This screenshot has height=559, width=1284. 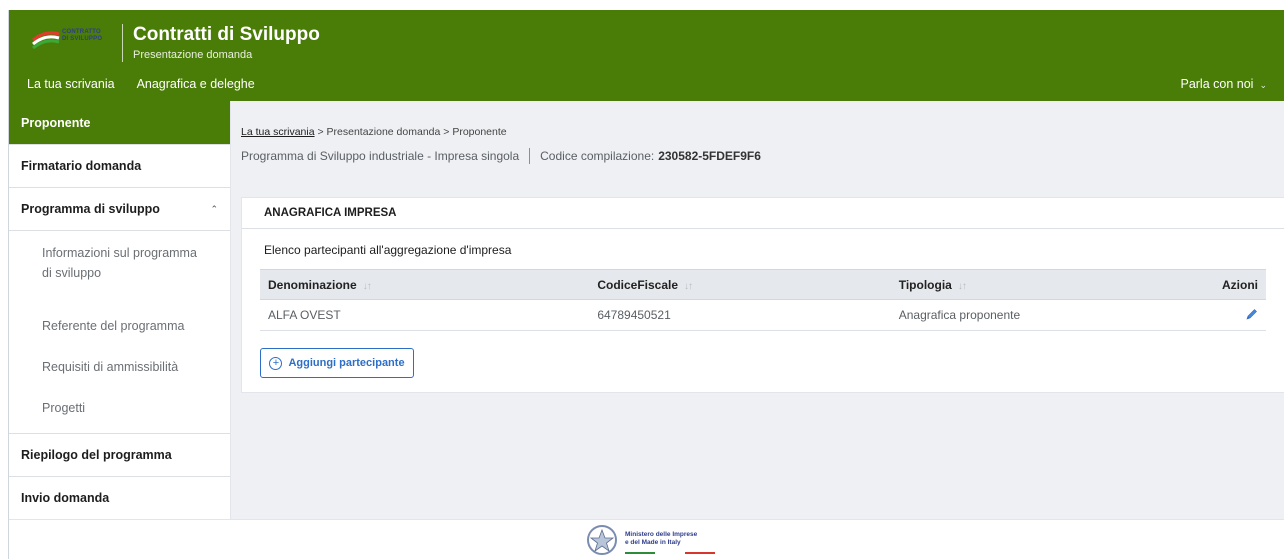 I want to click on add-participant-label: Aggiungi partecipante, so click(x=346, y=363).